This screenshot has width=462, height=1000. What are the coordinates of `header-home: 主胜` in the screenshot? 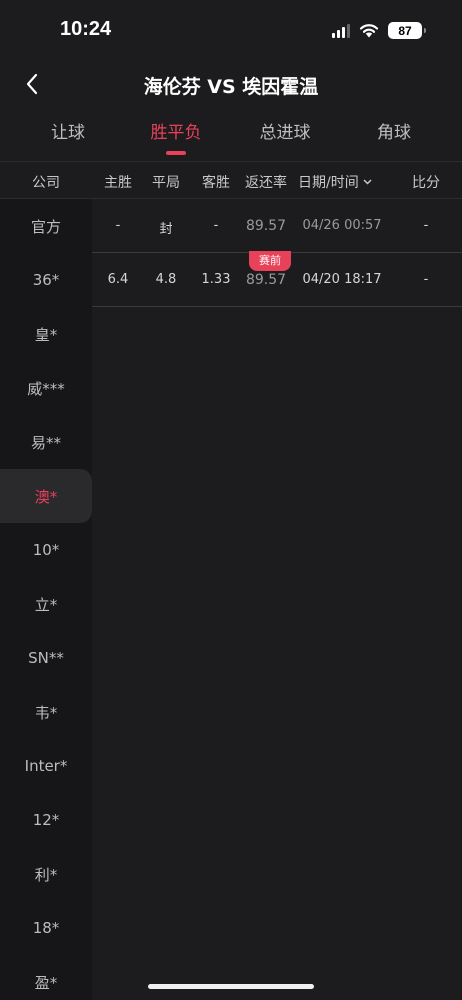 It's located at (118, 183).